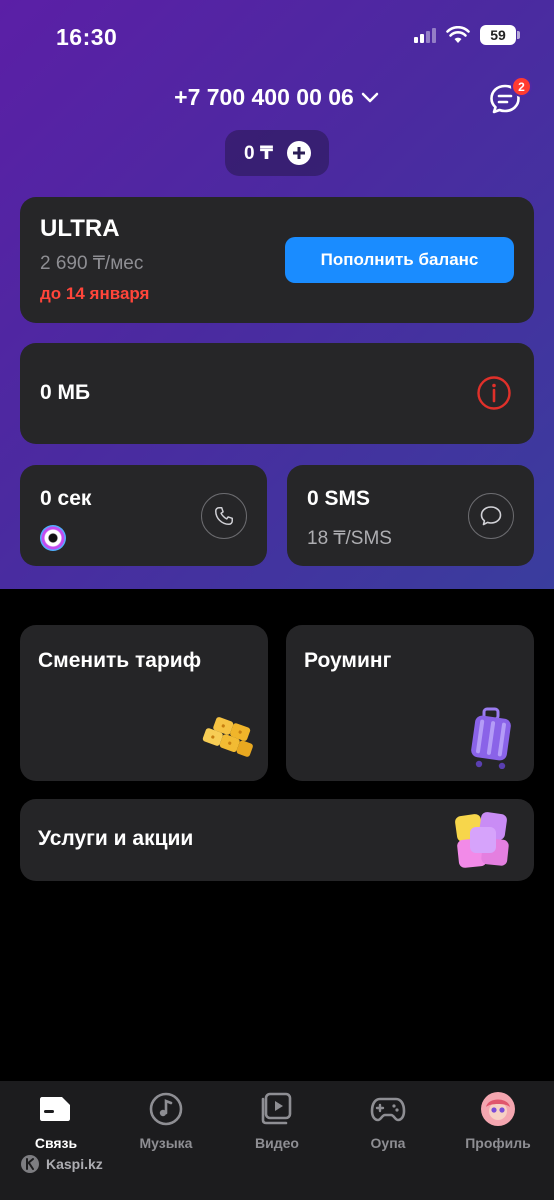 This screenshot has height=1200, width=554. I want to click on sms-price: 18 ₸/SMS, so click(349, 538).